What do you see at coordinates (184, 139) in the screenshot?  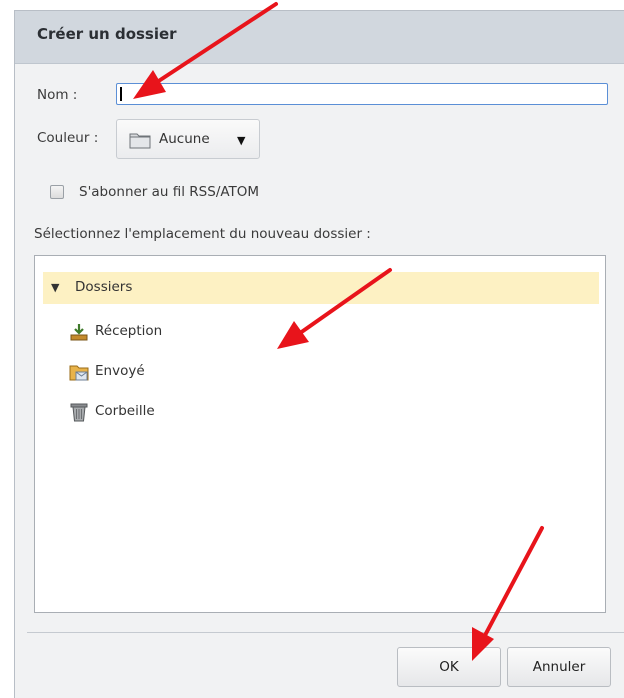 I see `color-value: Aucune` at bounding box center [184, 139].